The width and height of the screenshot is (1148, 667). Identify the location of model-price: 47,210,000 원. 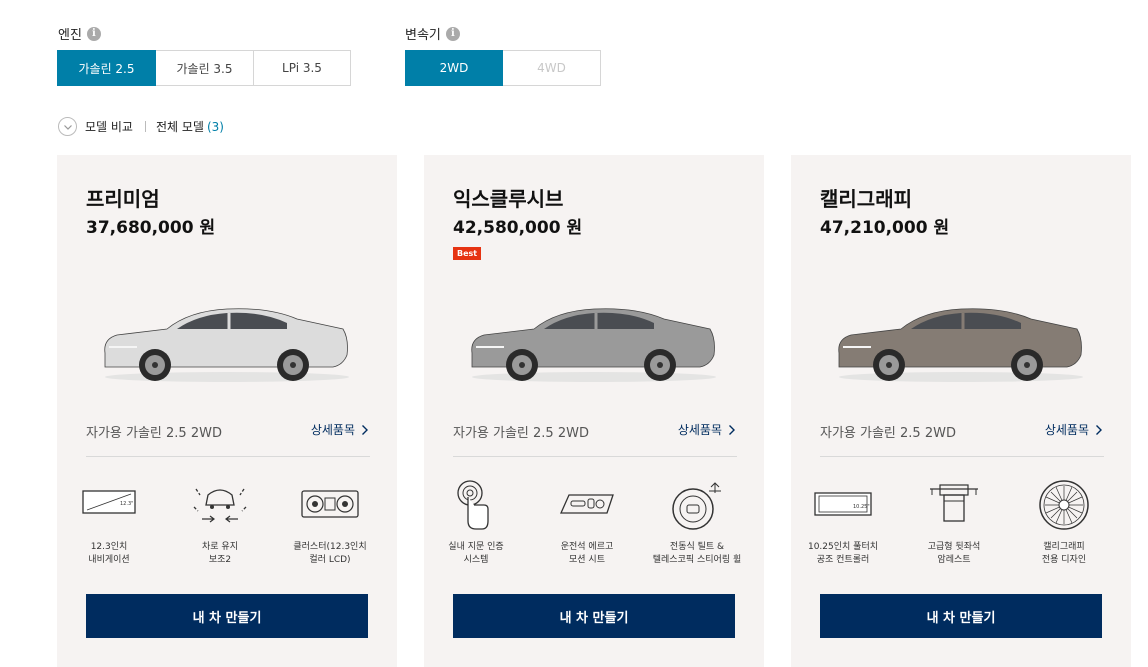
(885, 228).